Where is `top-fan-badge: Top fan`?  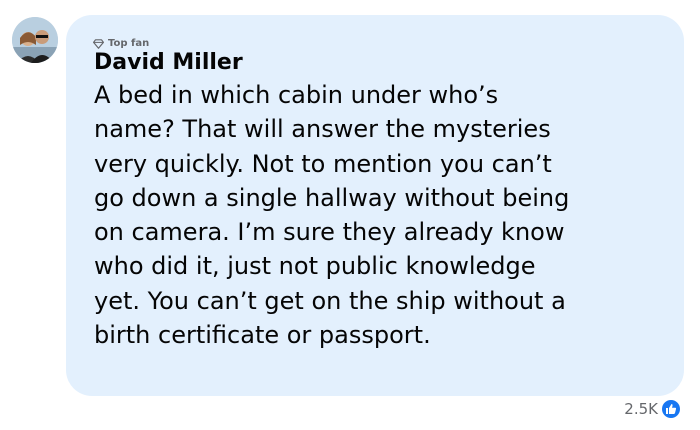
top-fan-badge: Top fan is located at coordinates (121, 43).